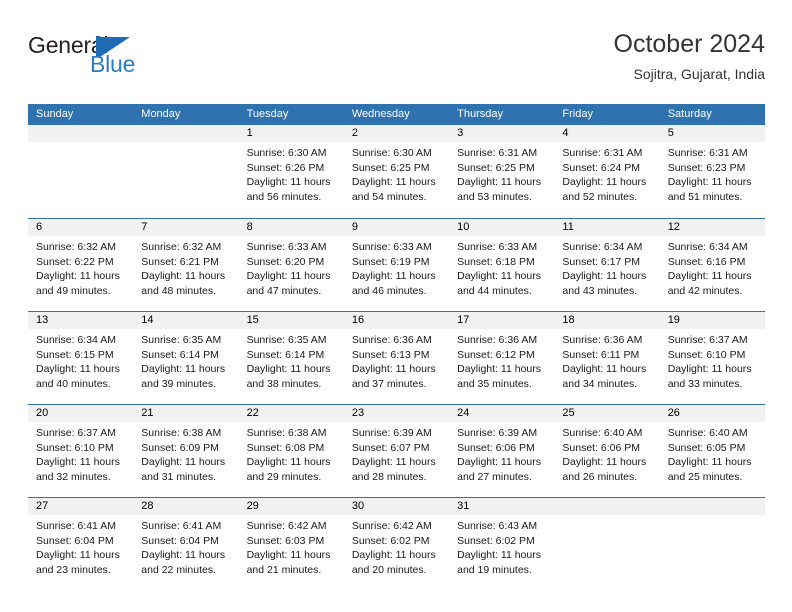 The image size is (792, 612). What do you see at coordinates (285, 447) in the screenshot?
I see `cell-sunset-text: Sunset: 6:08 PM` at bounding box center [285, 447].